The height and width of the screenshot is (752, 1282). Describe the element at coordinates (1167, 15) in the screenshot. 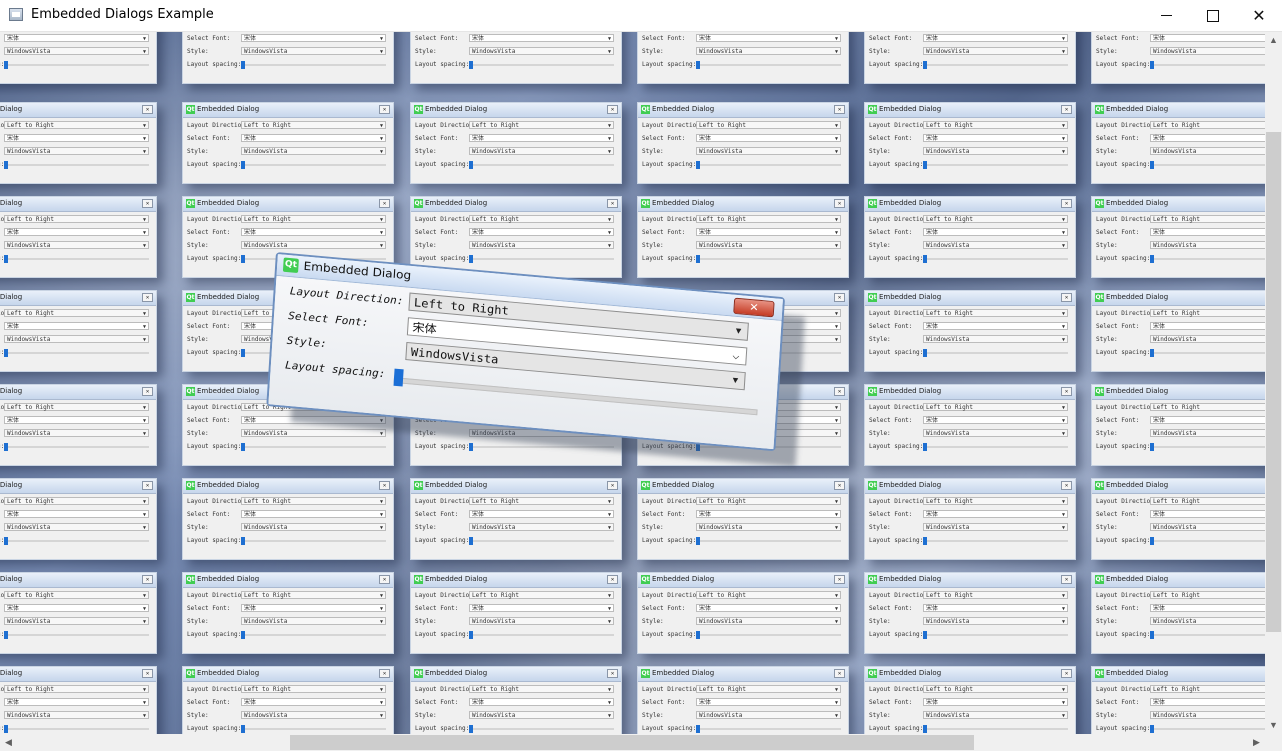

I see `minimize-button` at that location.